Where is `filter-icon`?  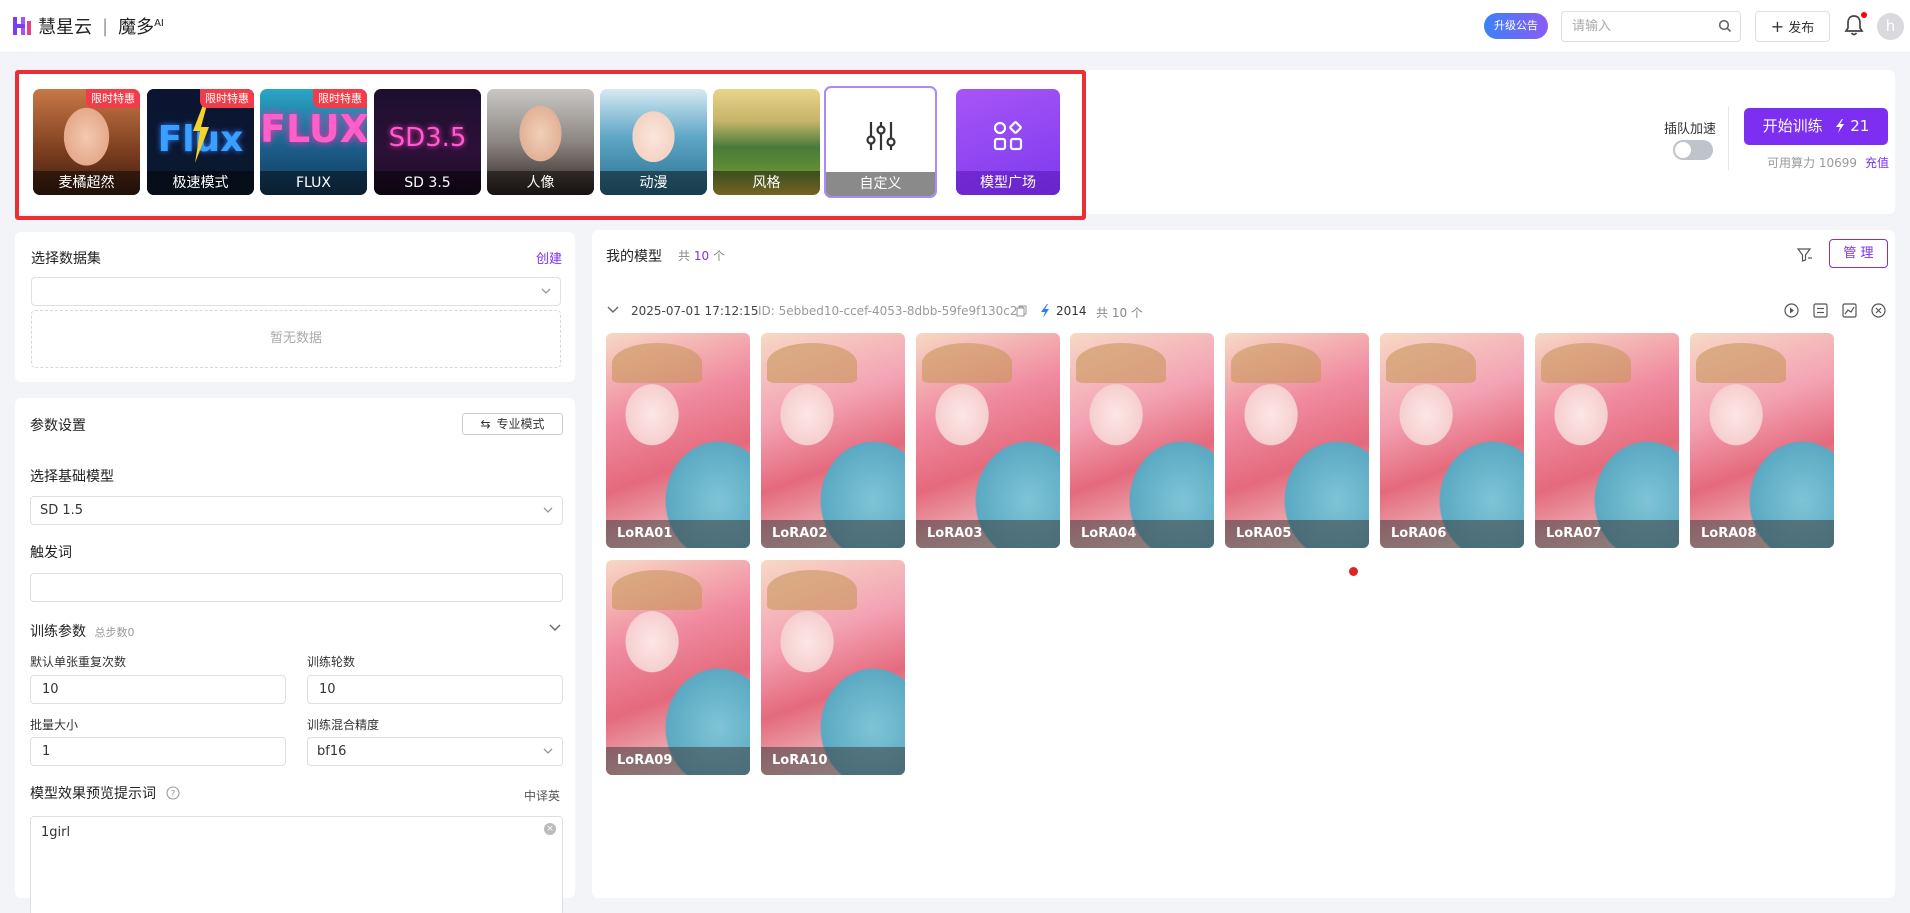 filter-icon is located at coordinates (1805, 255).